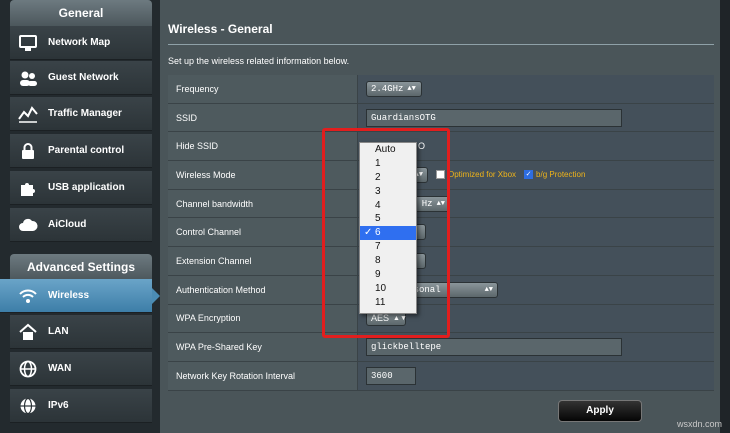  Describe the element at coordinates (85, 113) in the screenshot. I see `sidebar-item-label: Traffic Manager` at that location.